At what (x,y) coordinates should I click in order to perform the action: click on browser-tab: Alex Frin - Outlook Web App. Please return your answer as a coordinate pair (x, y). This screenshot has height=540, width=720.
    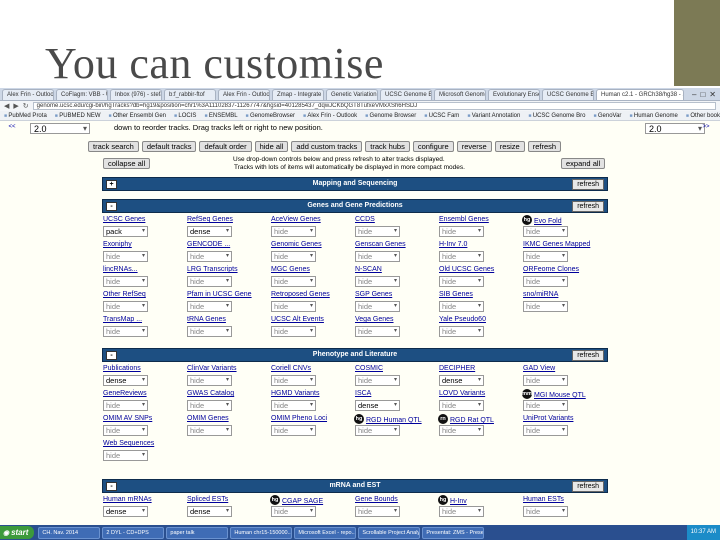
    Looking at the image, I should click on (28, 94).